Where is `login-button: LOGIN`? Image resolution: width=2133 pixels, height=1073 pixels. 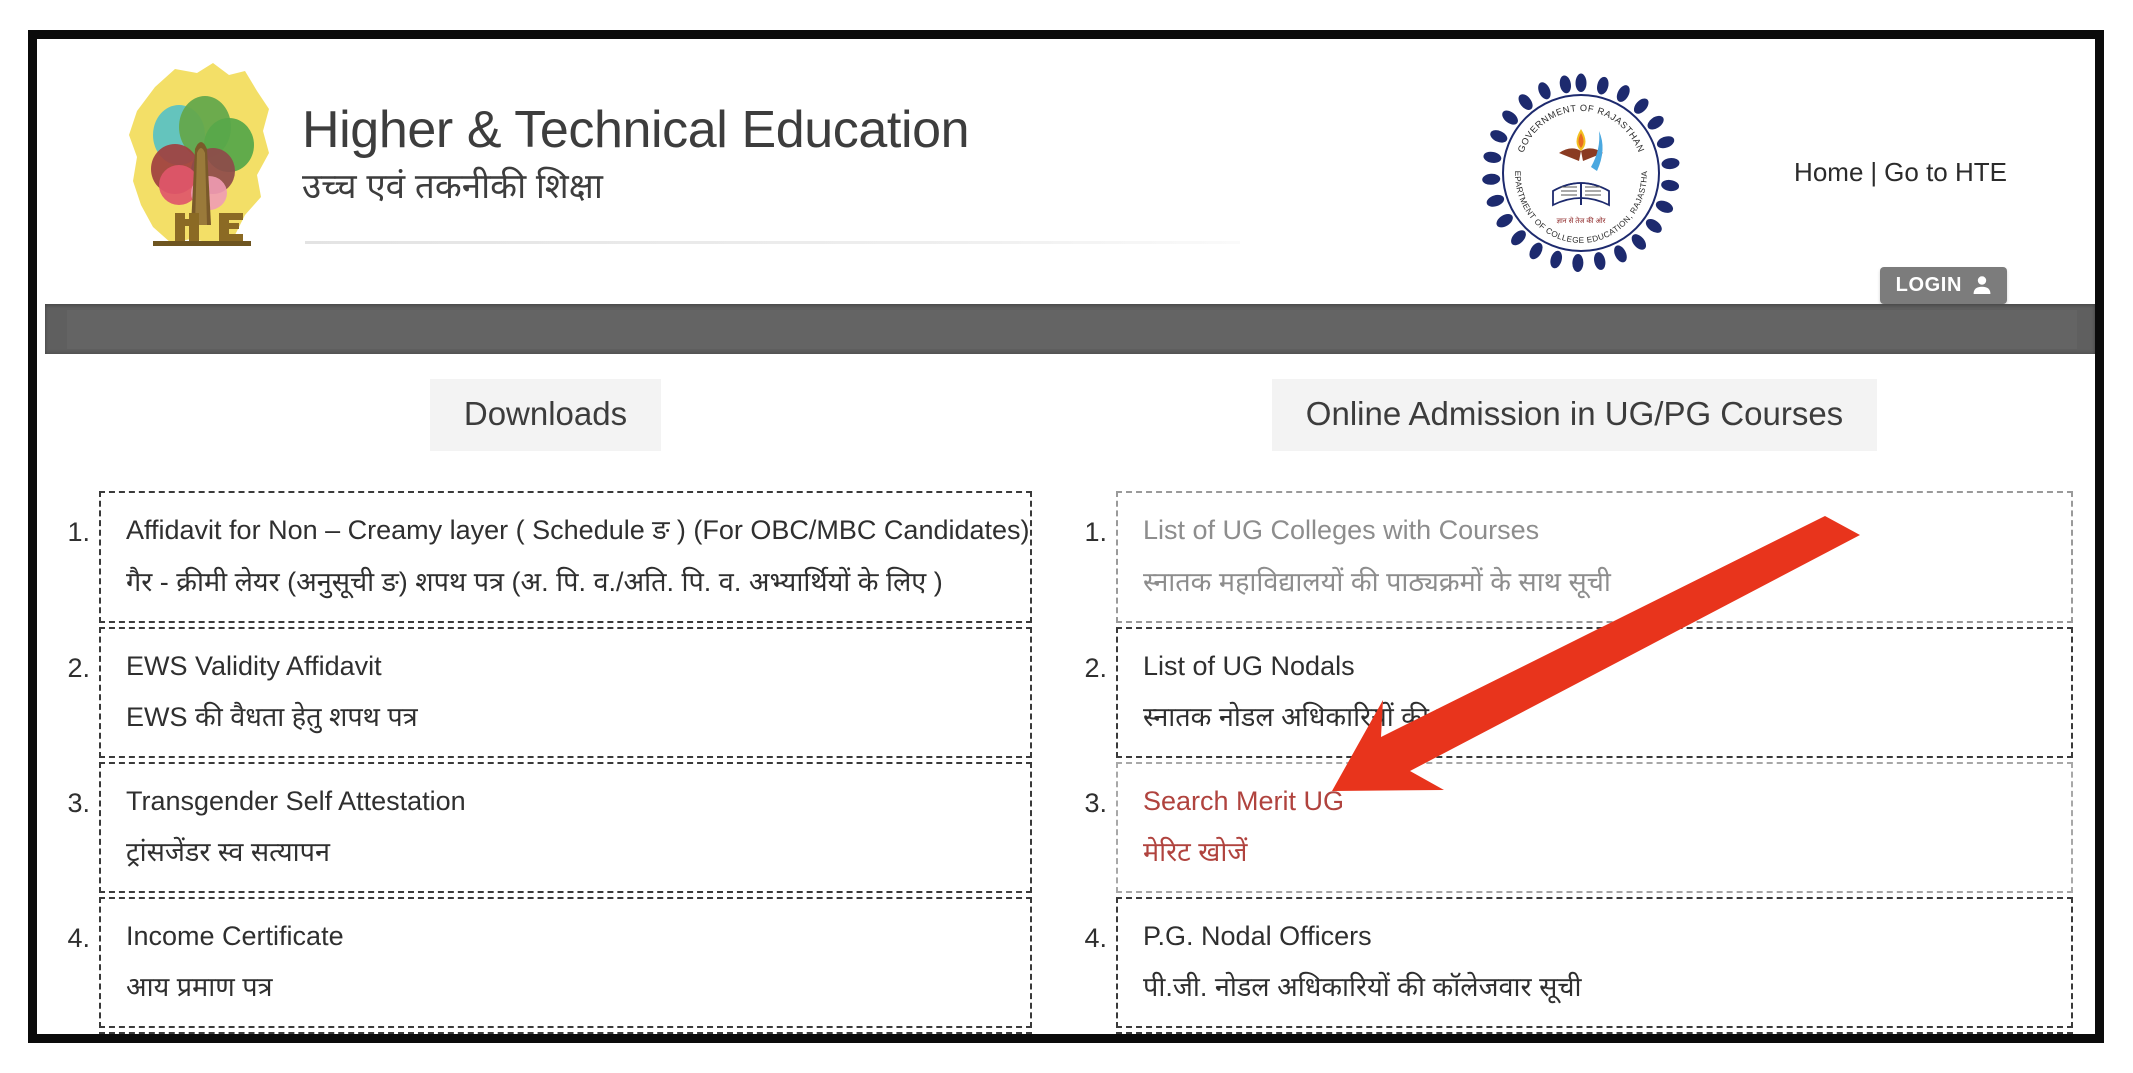
login-button: LOGIN is located at coordinates (1943, 285).